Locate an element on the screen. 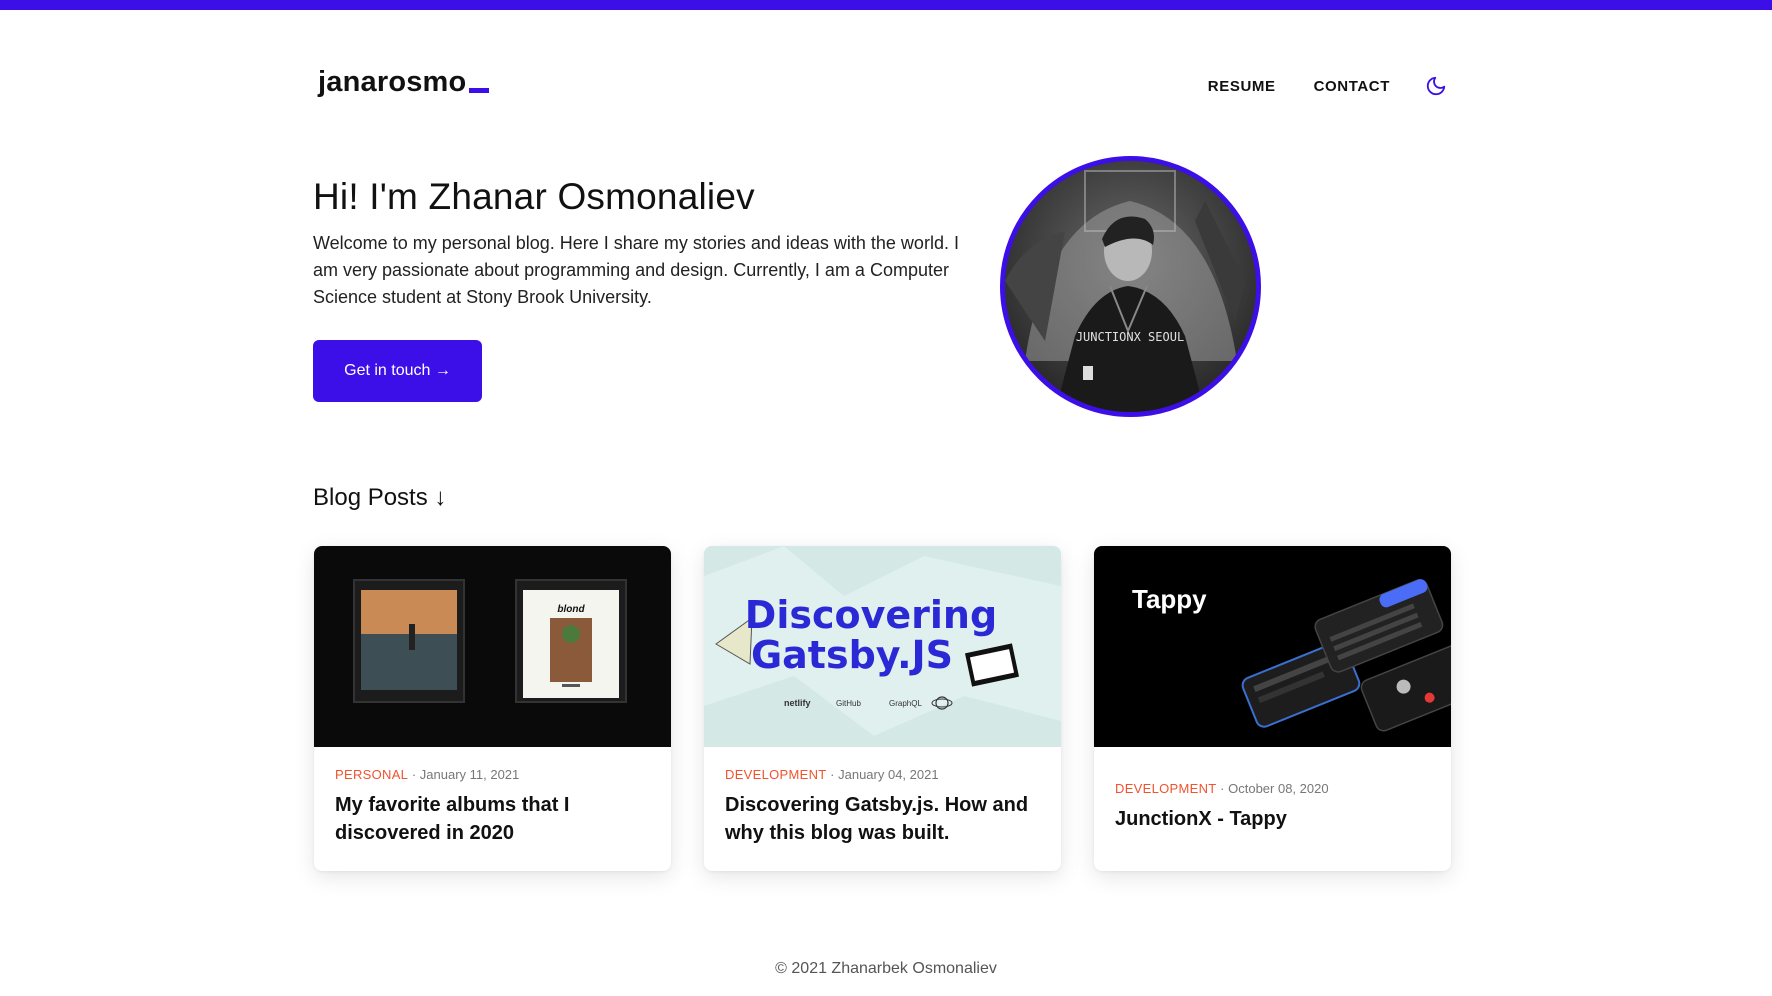  site-logo: janarosmo is located at coordinates (404, 82).